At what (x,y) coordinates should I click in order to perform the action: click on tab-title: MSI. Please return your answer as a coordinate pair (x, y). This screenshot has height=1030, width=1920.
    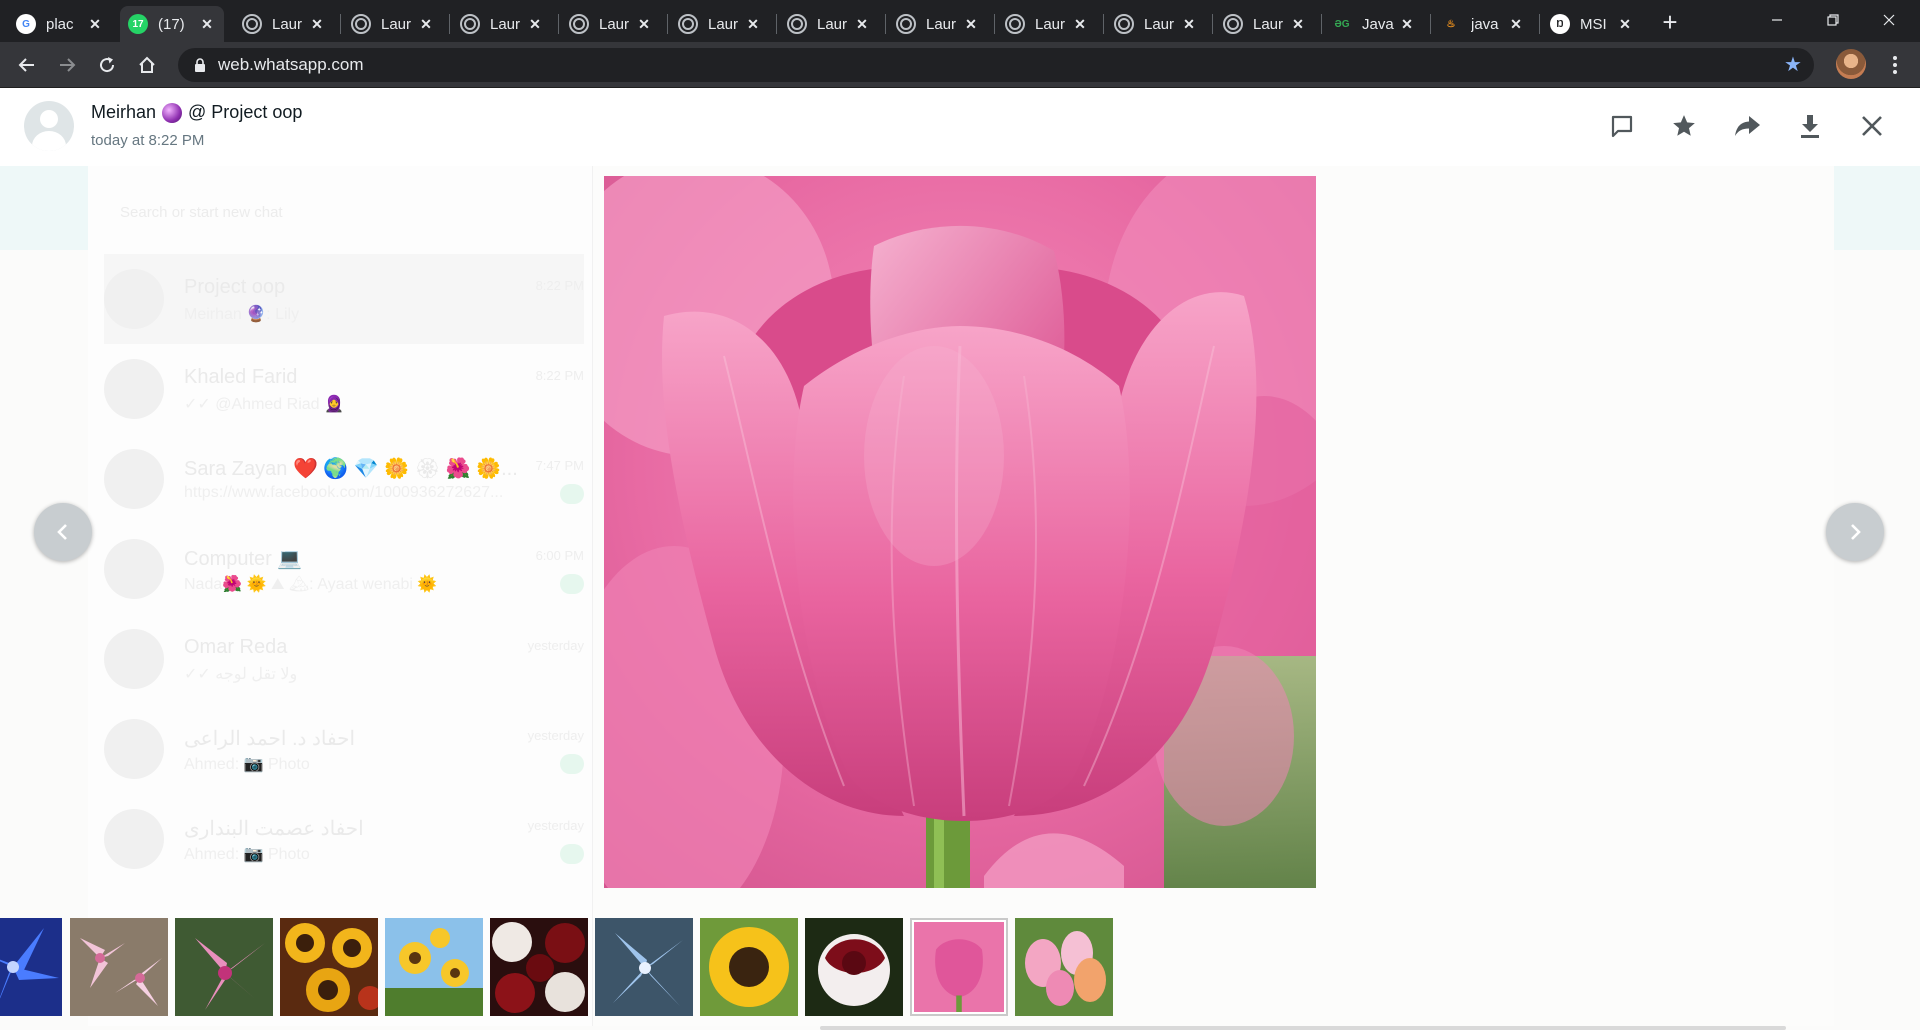
    Looking at the image, I should click on (1593, 24).